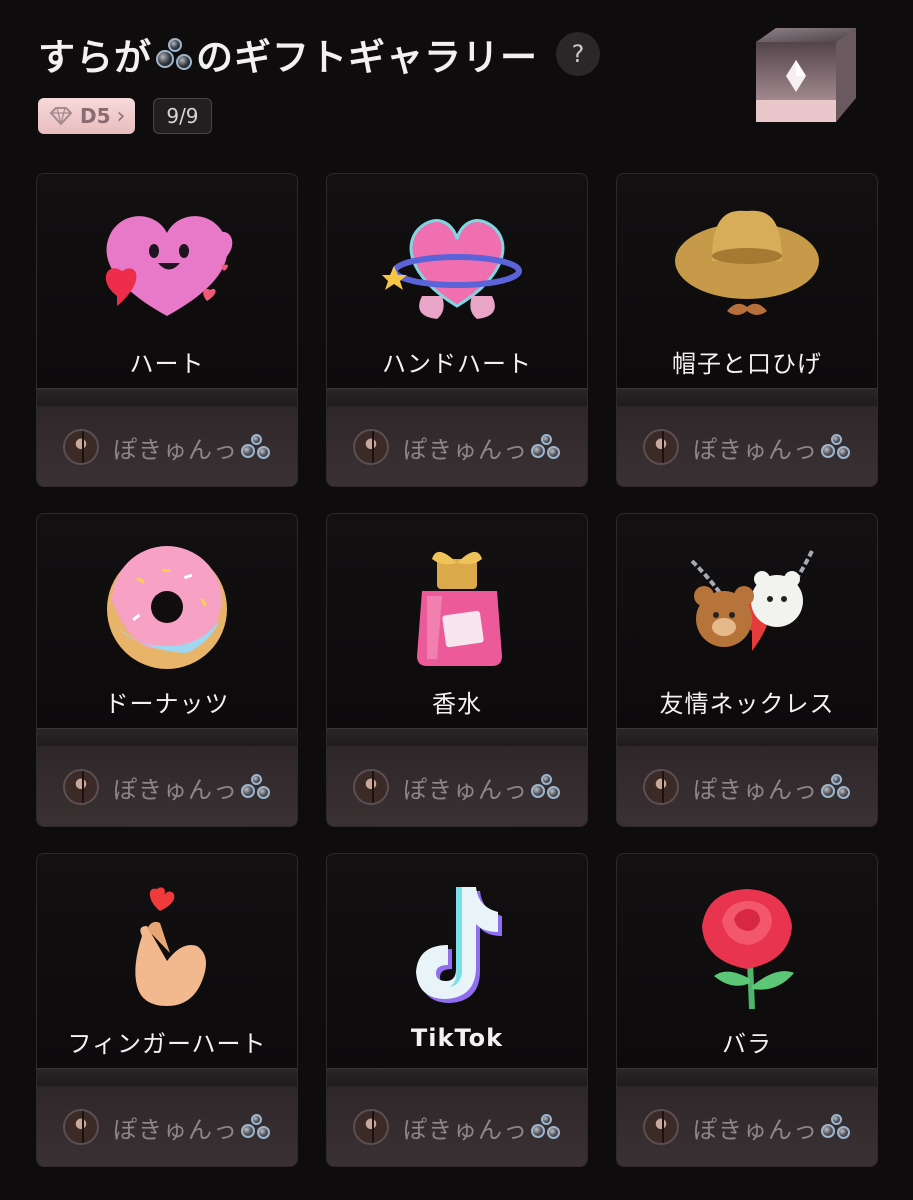 Image resolution: width=913 pixels, height=1200 pixels. Describe the element at coordinates (182, 116) in the screenshot. I see `collection-count-badge: 9/9` at that location.